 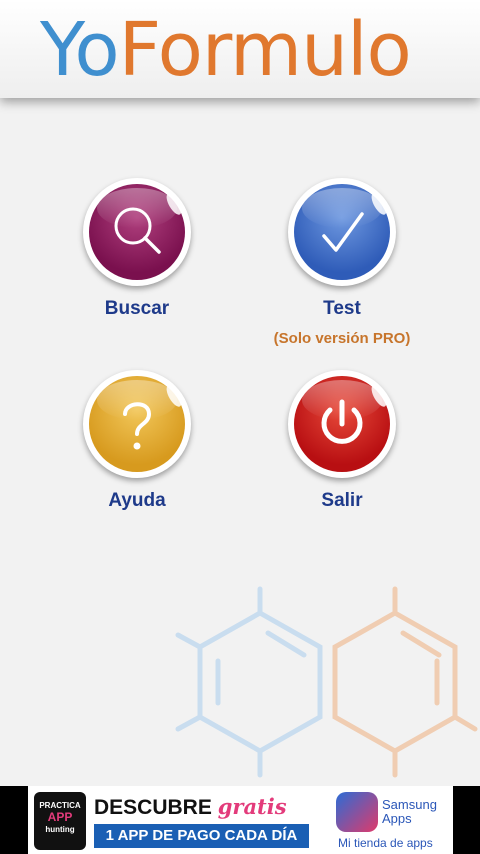 I want to click on ad-store-tagline: Mi tienda de apps, so click(x=385, y=843).